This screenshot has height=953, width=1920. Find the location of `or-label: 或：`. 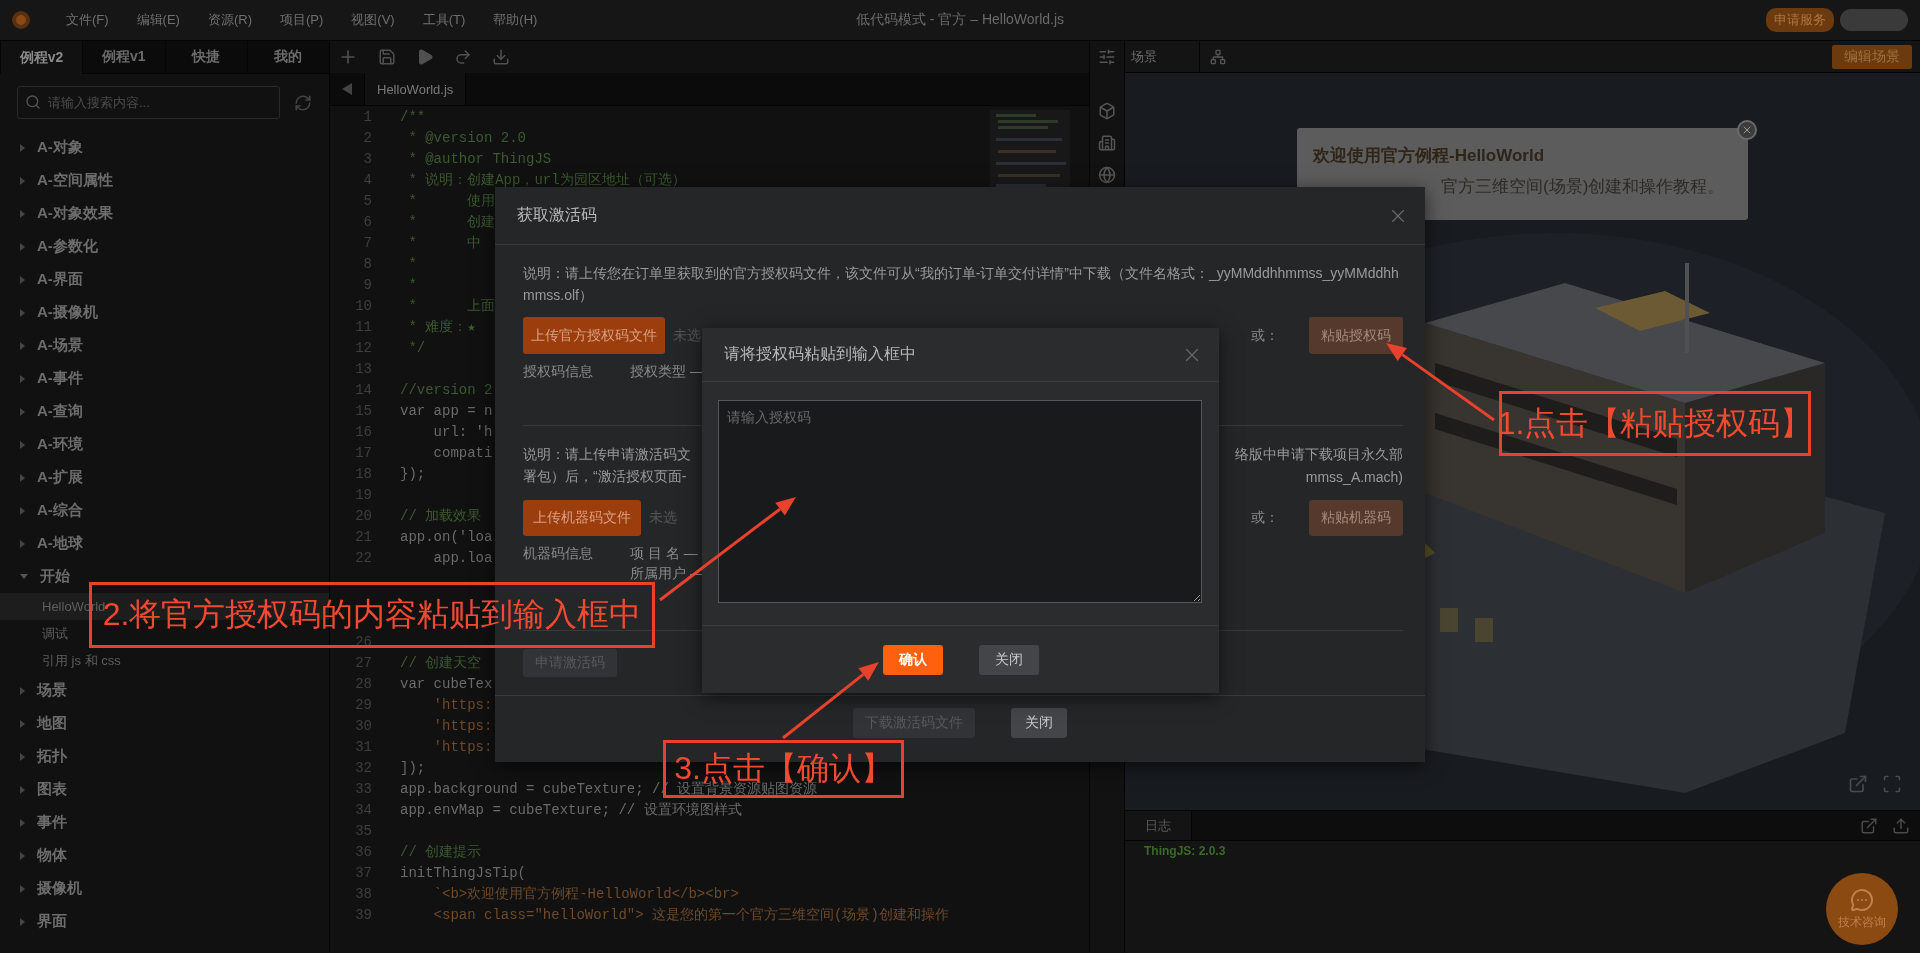

or-label: 或： is located at coordinates (1265, 518).